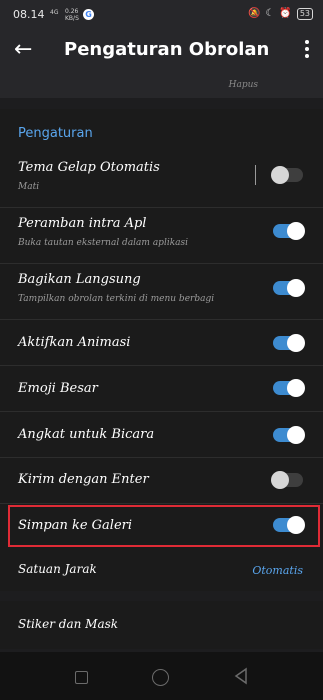  Describe the element at coordinates (68, 624) in the screenshot. I see `stickers-label: Stiker dan Mask` at that location.